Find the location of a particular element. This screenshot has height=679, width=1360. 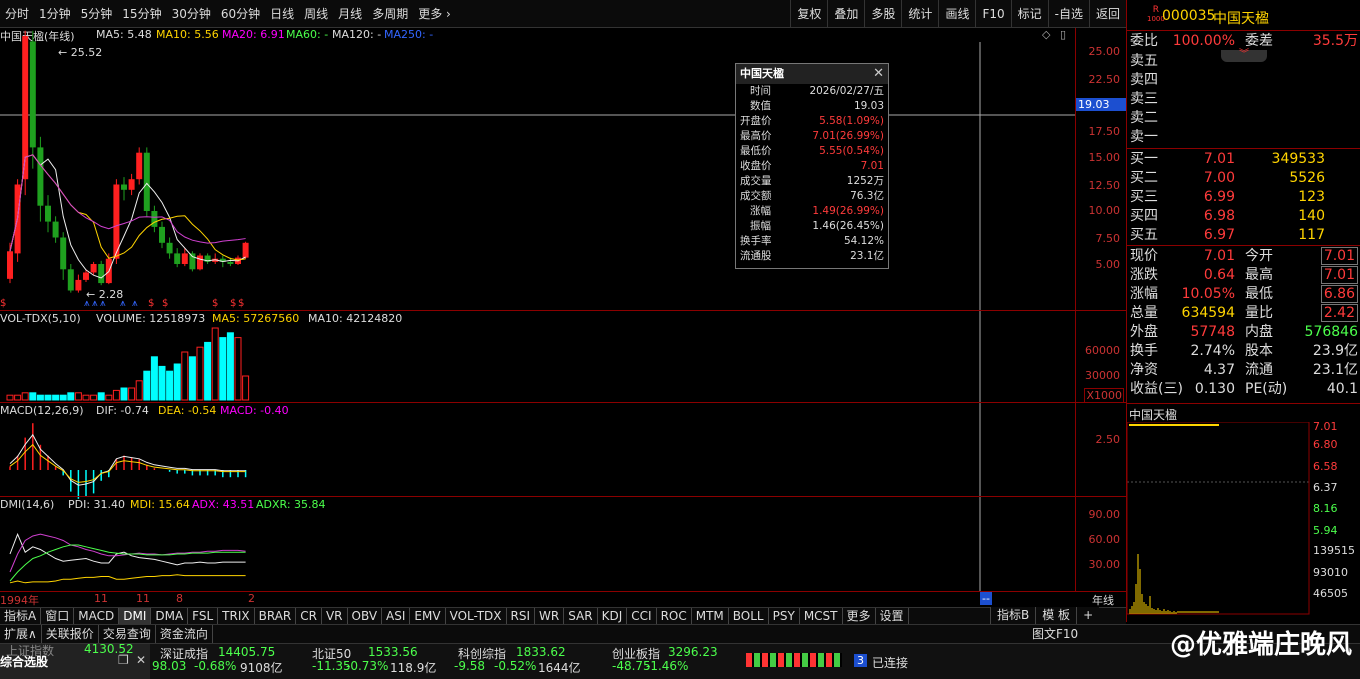

indicator-tab: CCI is located at coordinates (642, 616).